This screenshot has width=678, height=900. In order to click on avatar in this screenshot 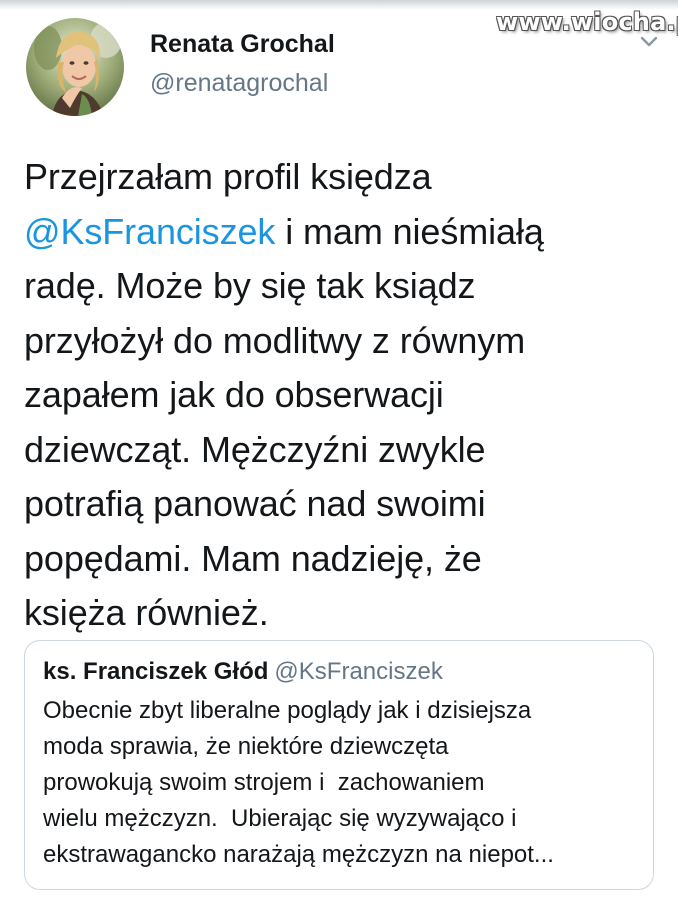, I will do `click(75, 67)`.